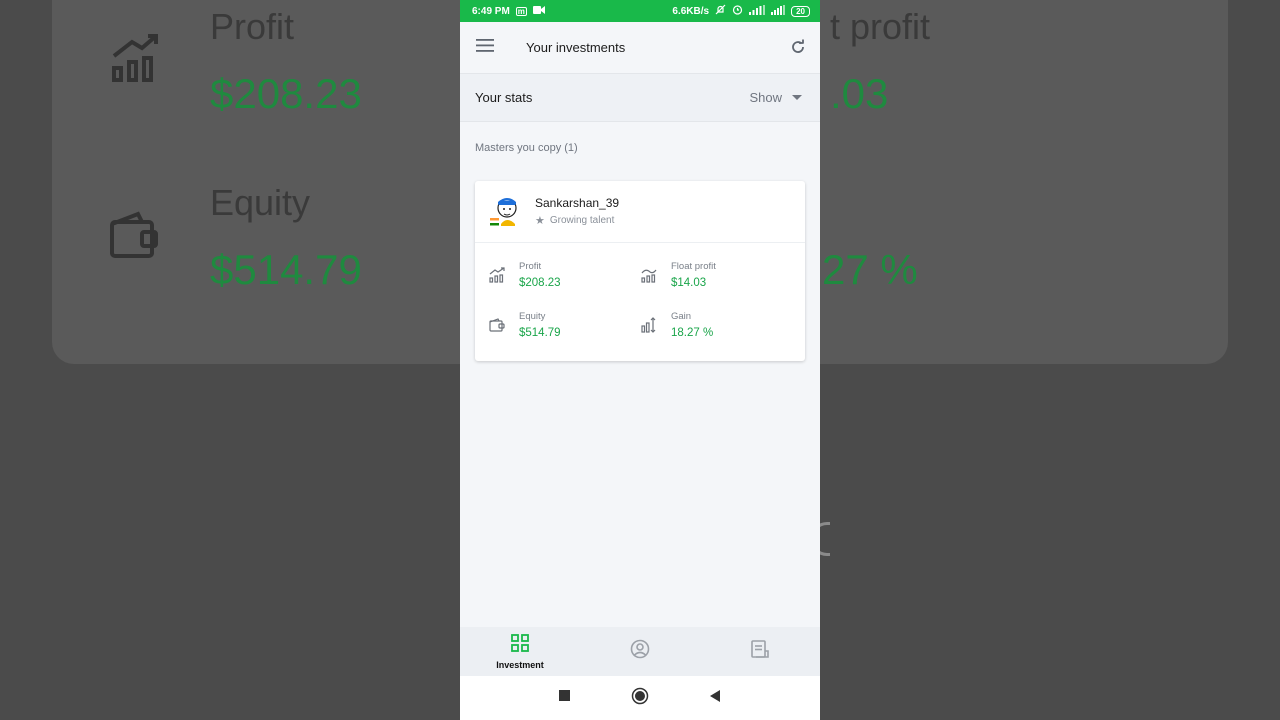 The height and width of the screenshot is (720, 1280). I want to click on master-rank: ★ Growing talent, so click(577, 220).